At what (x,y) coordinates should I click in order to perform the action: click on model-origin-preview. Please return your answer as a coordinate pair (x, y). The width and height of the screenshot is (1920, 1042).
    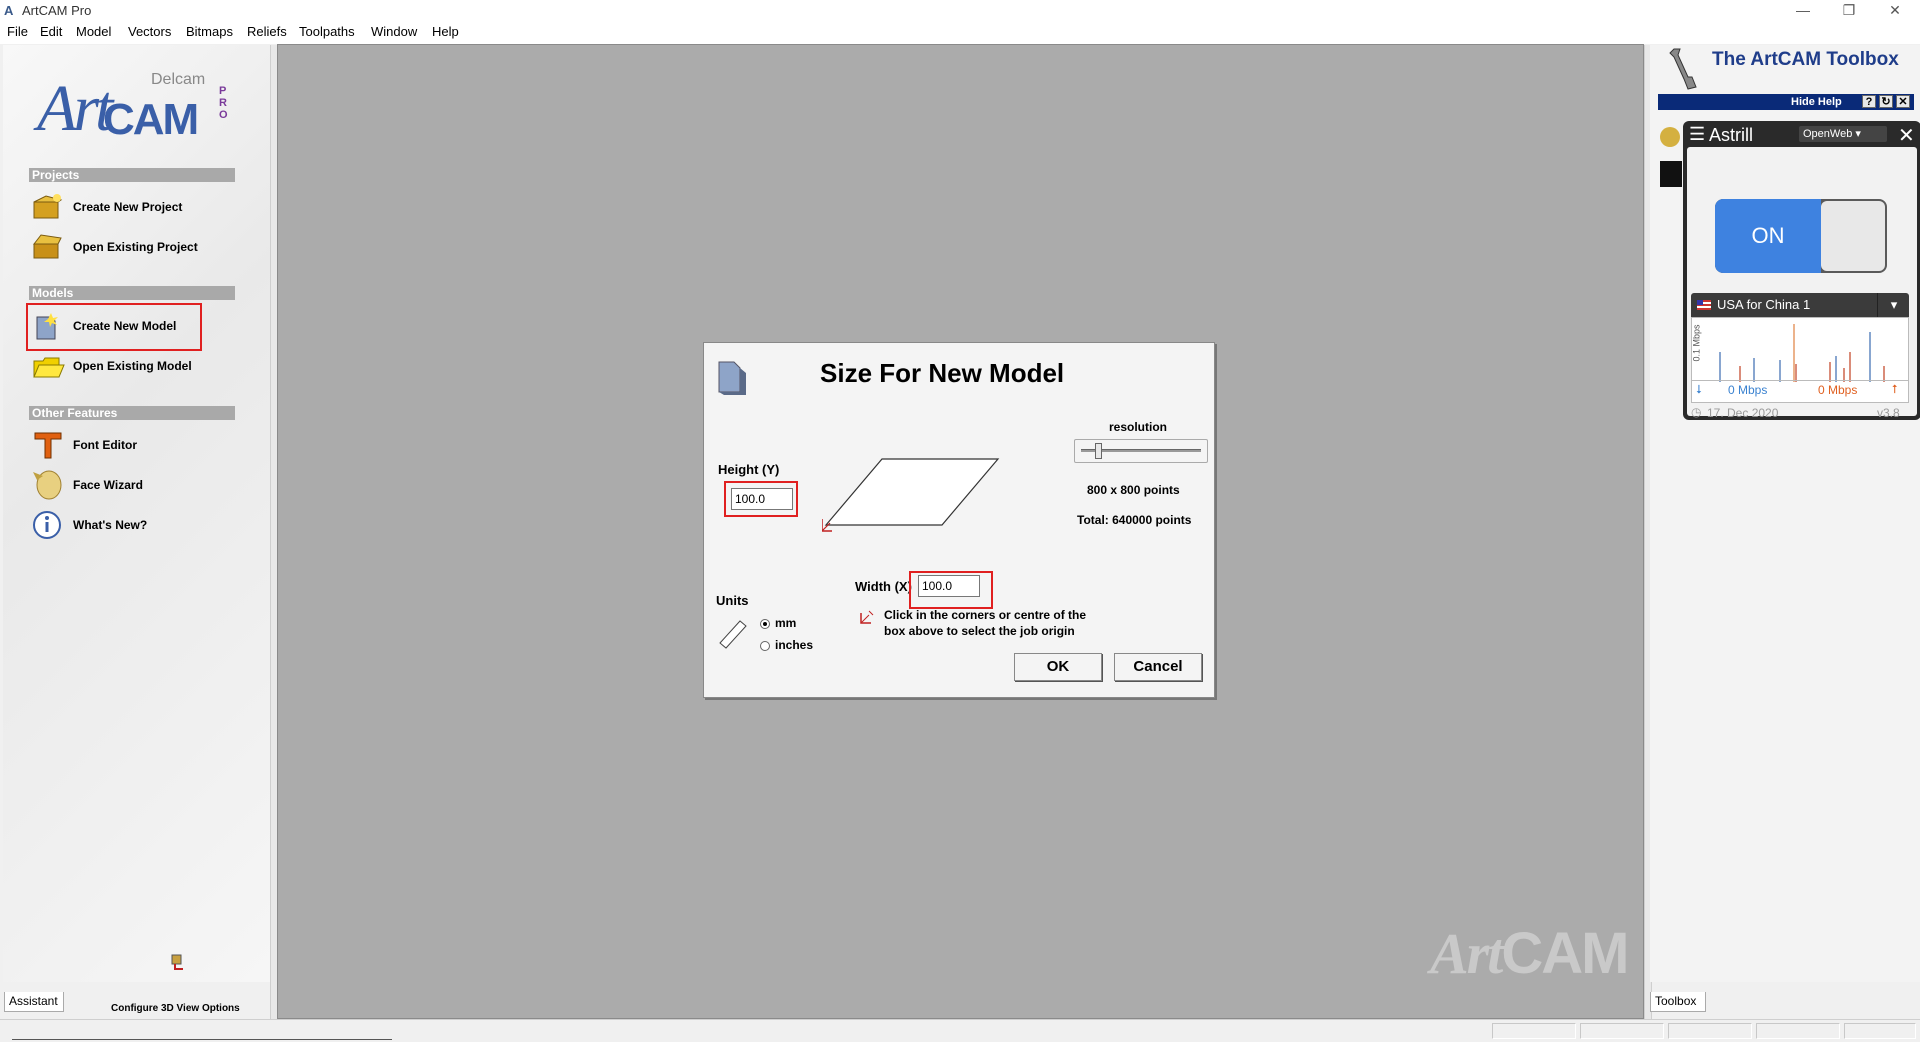
    Looking at the image, I should click on (915, 498).